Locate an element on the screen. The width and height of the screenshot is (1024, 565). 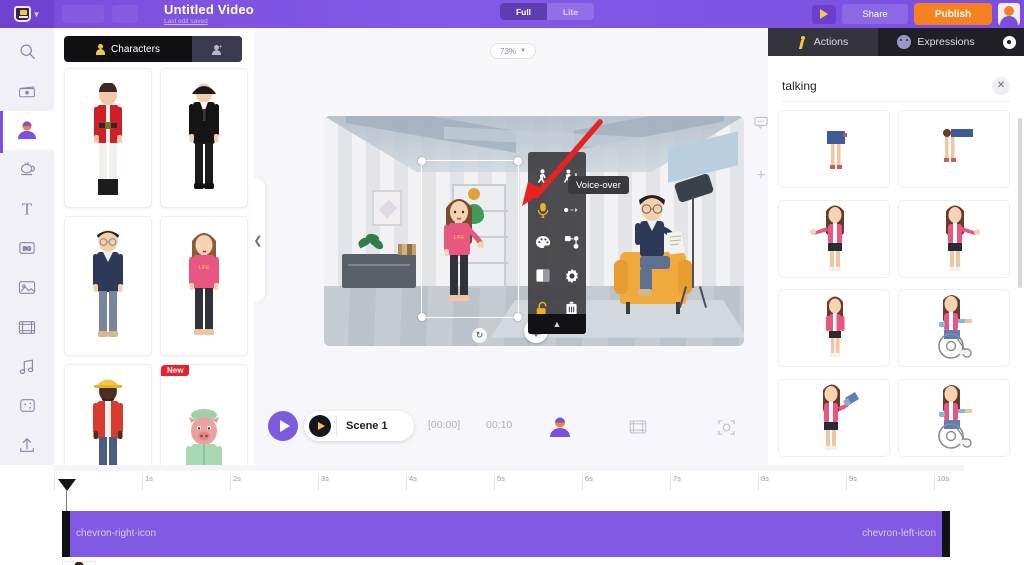
sidebar-item-search is located at coordinates (27, 51).